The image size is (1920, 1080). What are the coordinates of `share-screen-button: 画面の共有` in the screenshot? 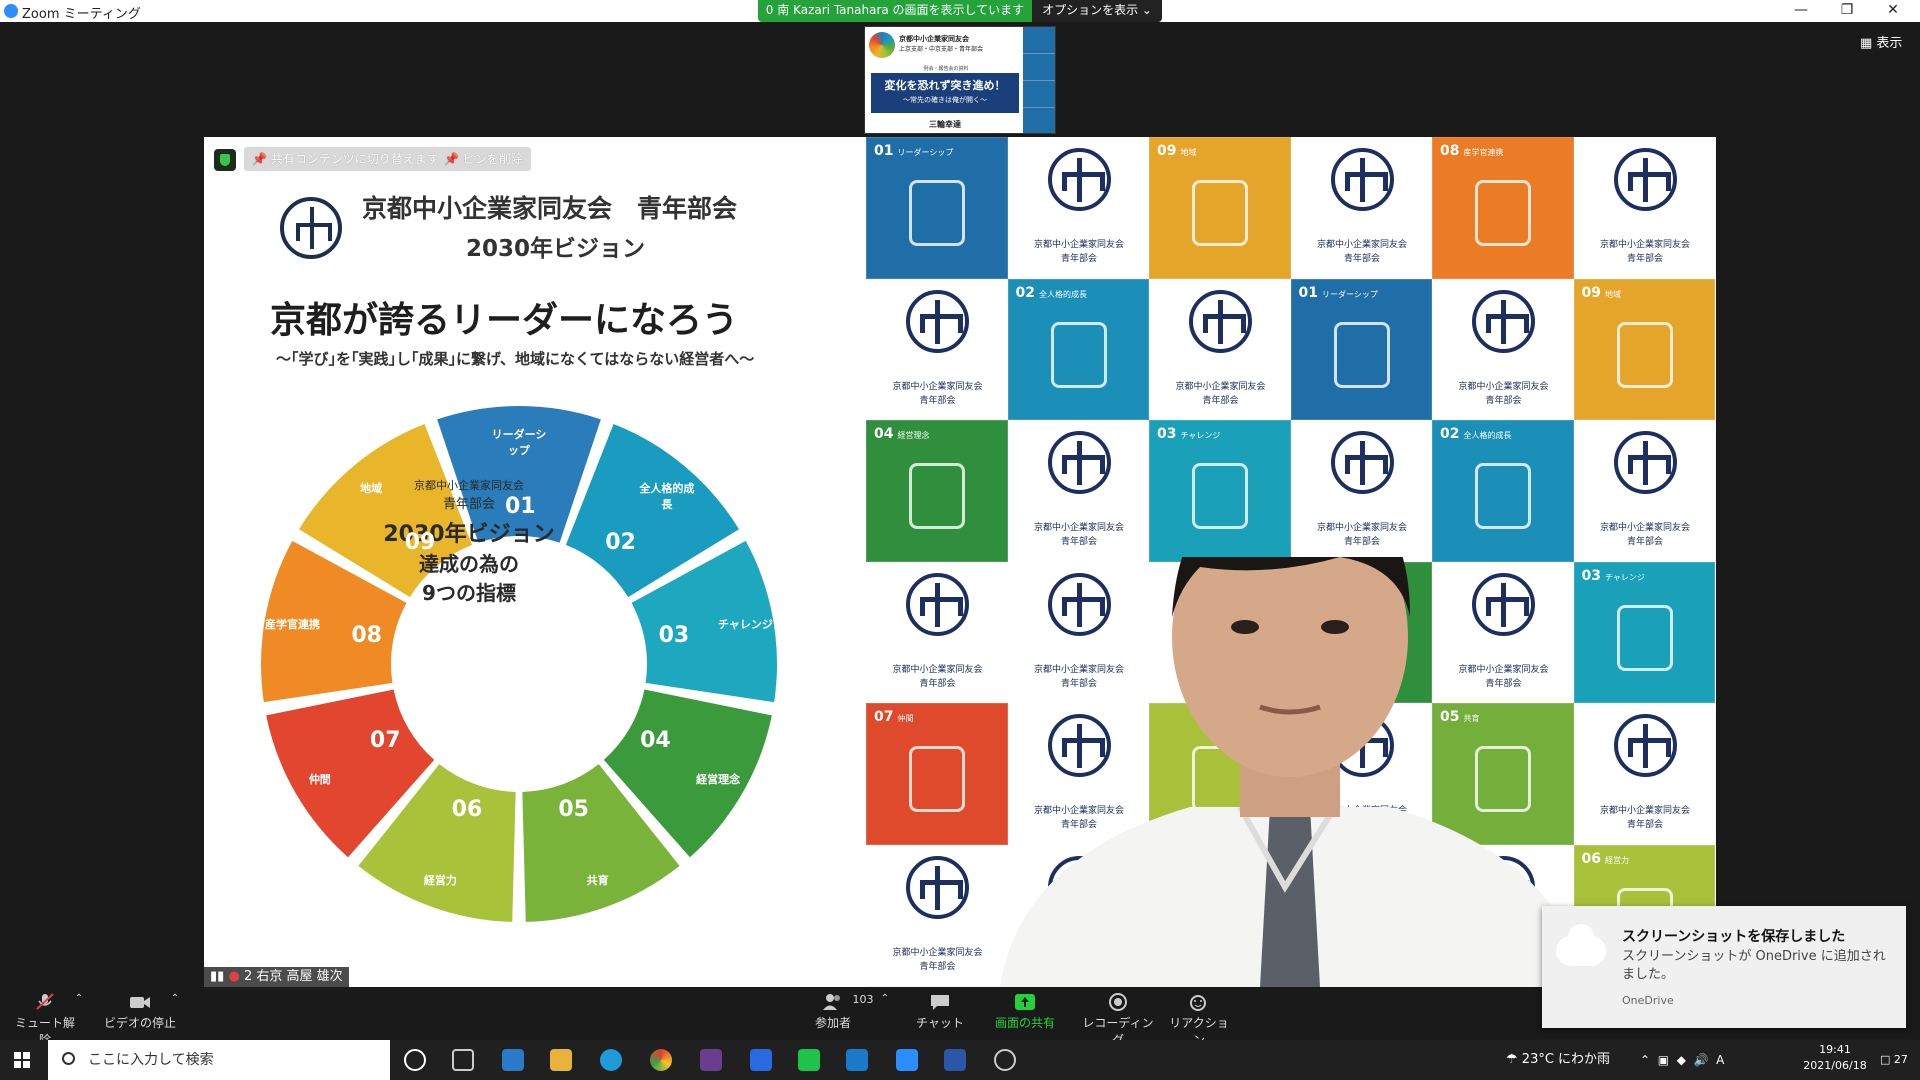 It's located at (1025, 1013).